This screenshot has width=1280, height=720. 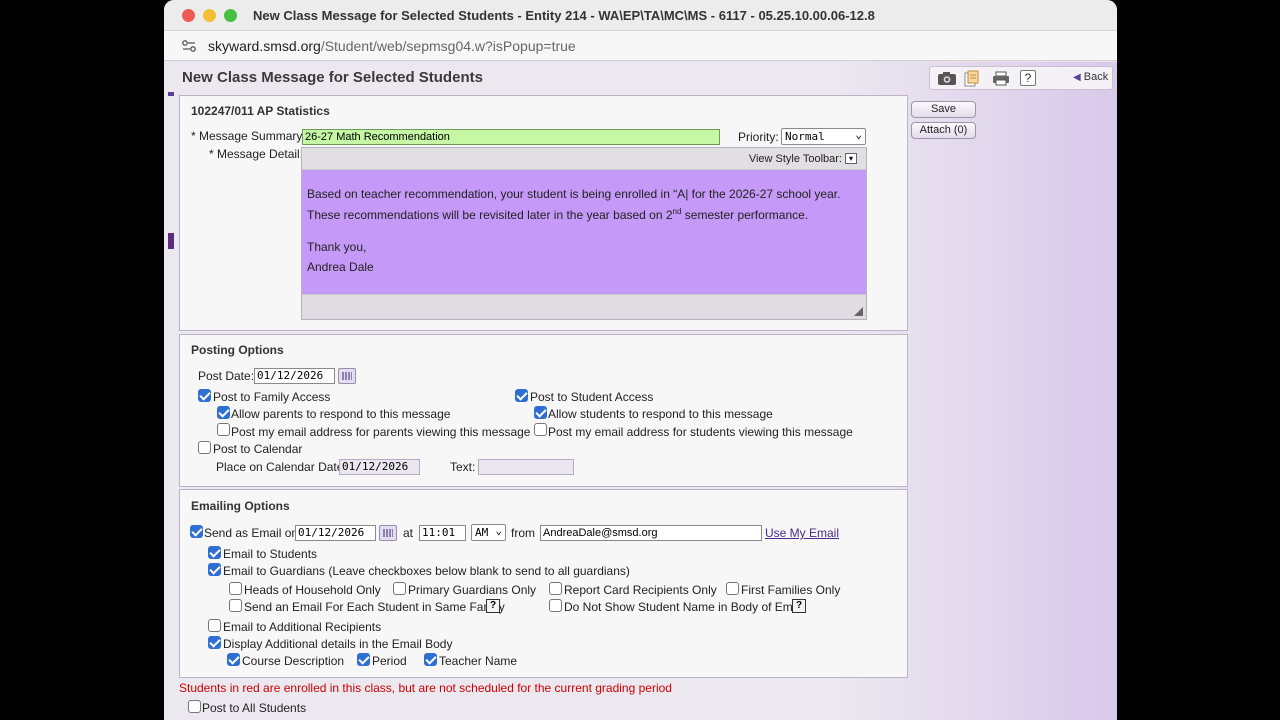 What do you see at coordinates (408, 533) in the screenshot?
I see `at-label: at` at bounding box center [408, 533].